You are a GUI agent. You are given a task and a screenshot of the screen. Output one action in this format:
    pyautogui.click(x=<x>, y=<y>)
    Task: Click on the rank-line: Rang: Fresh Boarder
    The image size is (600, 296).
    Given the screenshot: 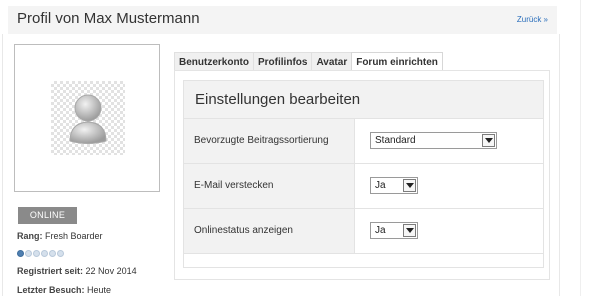 What is the action you would take?
    pyautogui.click(x=60, y=236)
    